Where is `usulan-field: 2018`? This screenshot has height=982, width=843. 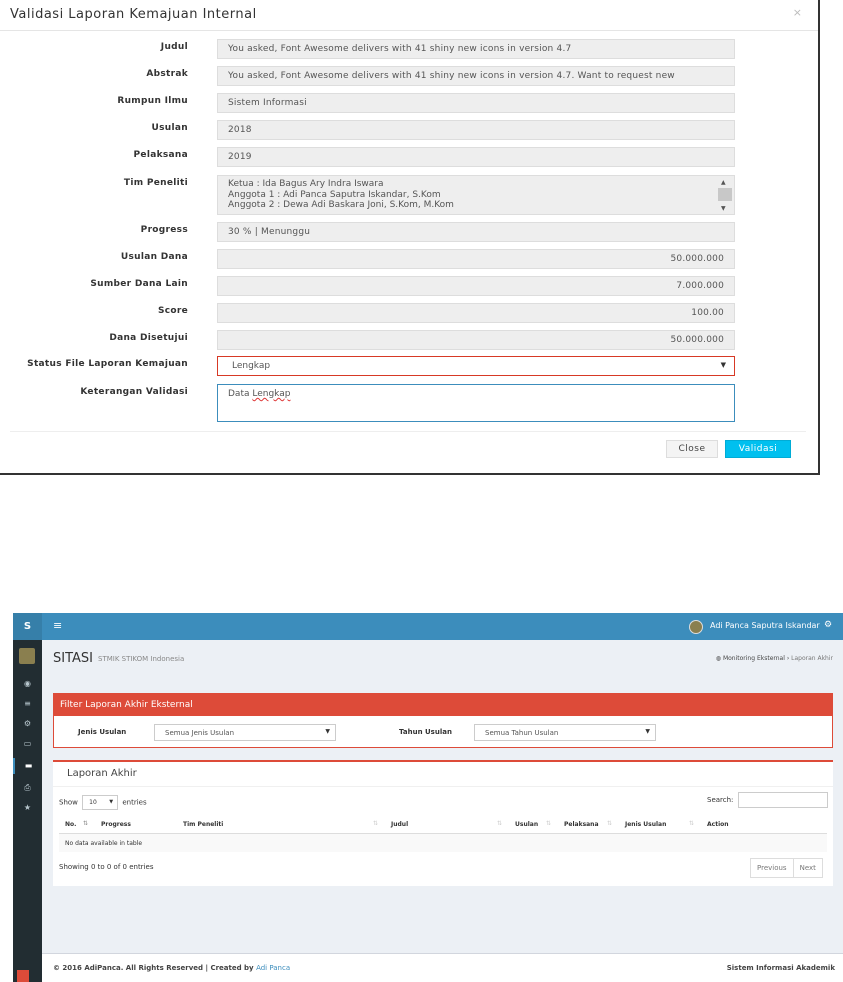 usulan-field: 2018 is located at coordinates (476, 130).